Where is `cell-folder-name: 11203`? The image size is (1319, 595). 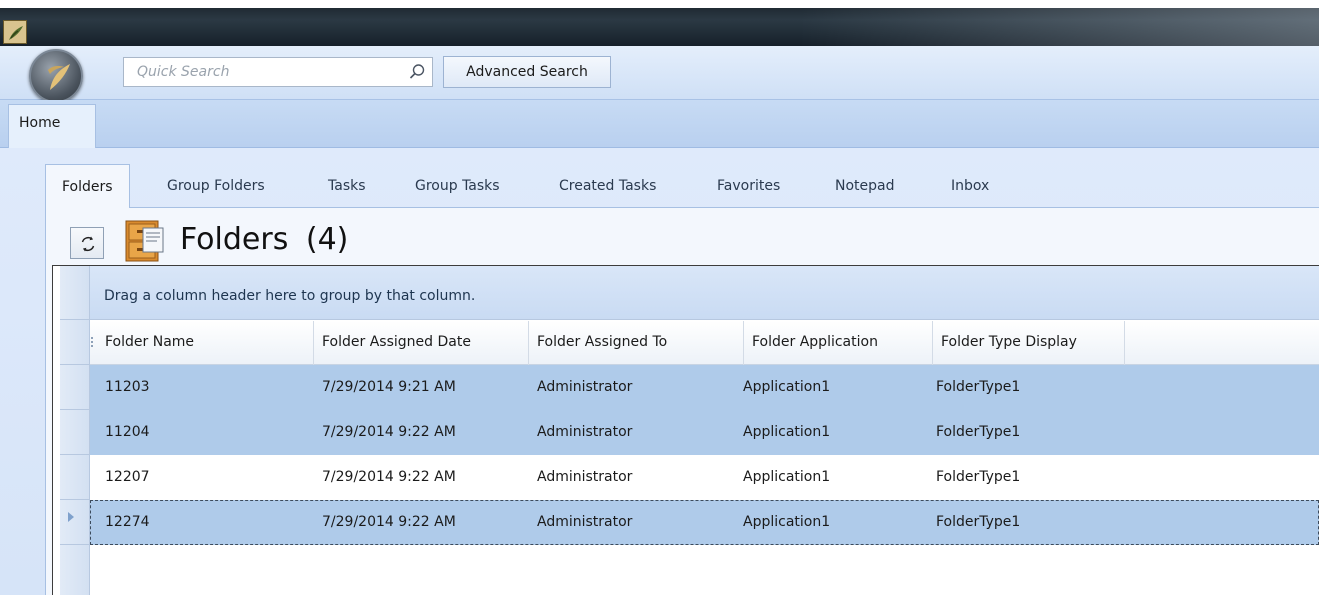
cell-folder-name: 11203 is located at coordinates (127, 387).